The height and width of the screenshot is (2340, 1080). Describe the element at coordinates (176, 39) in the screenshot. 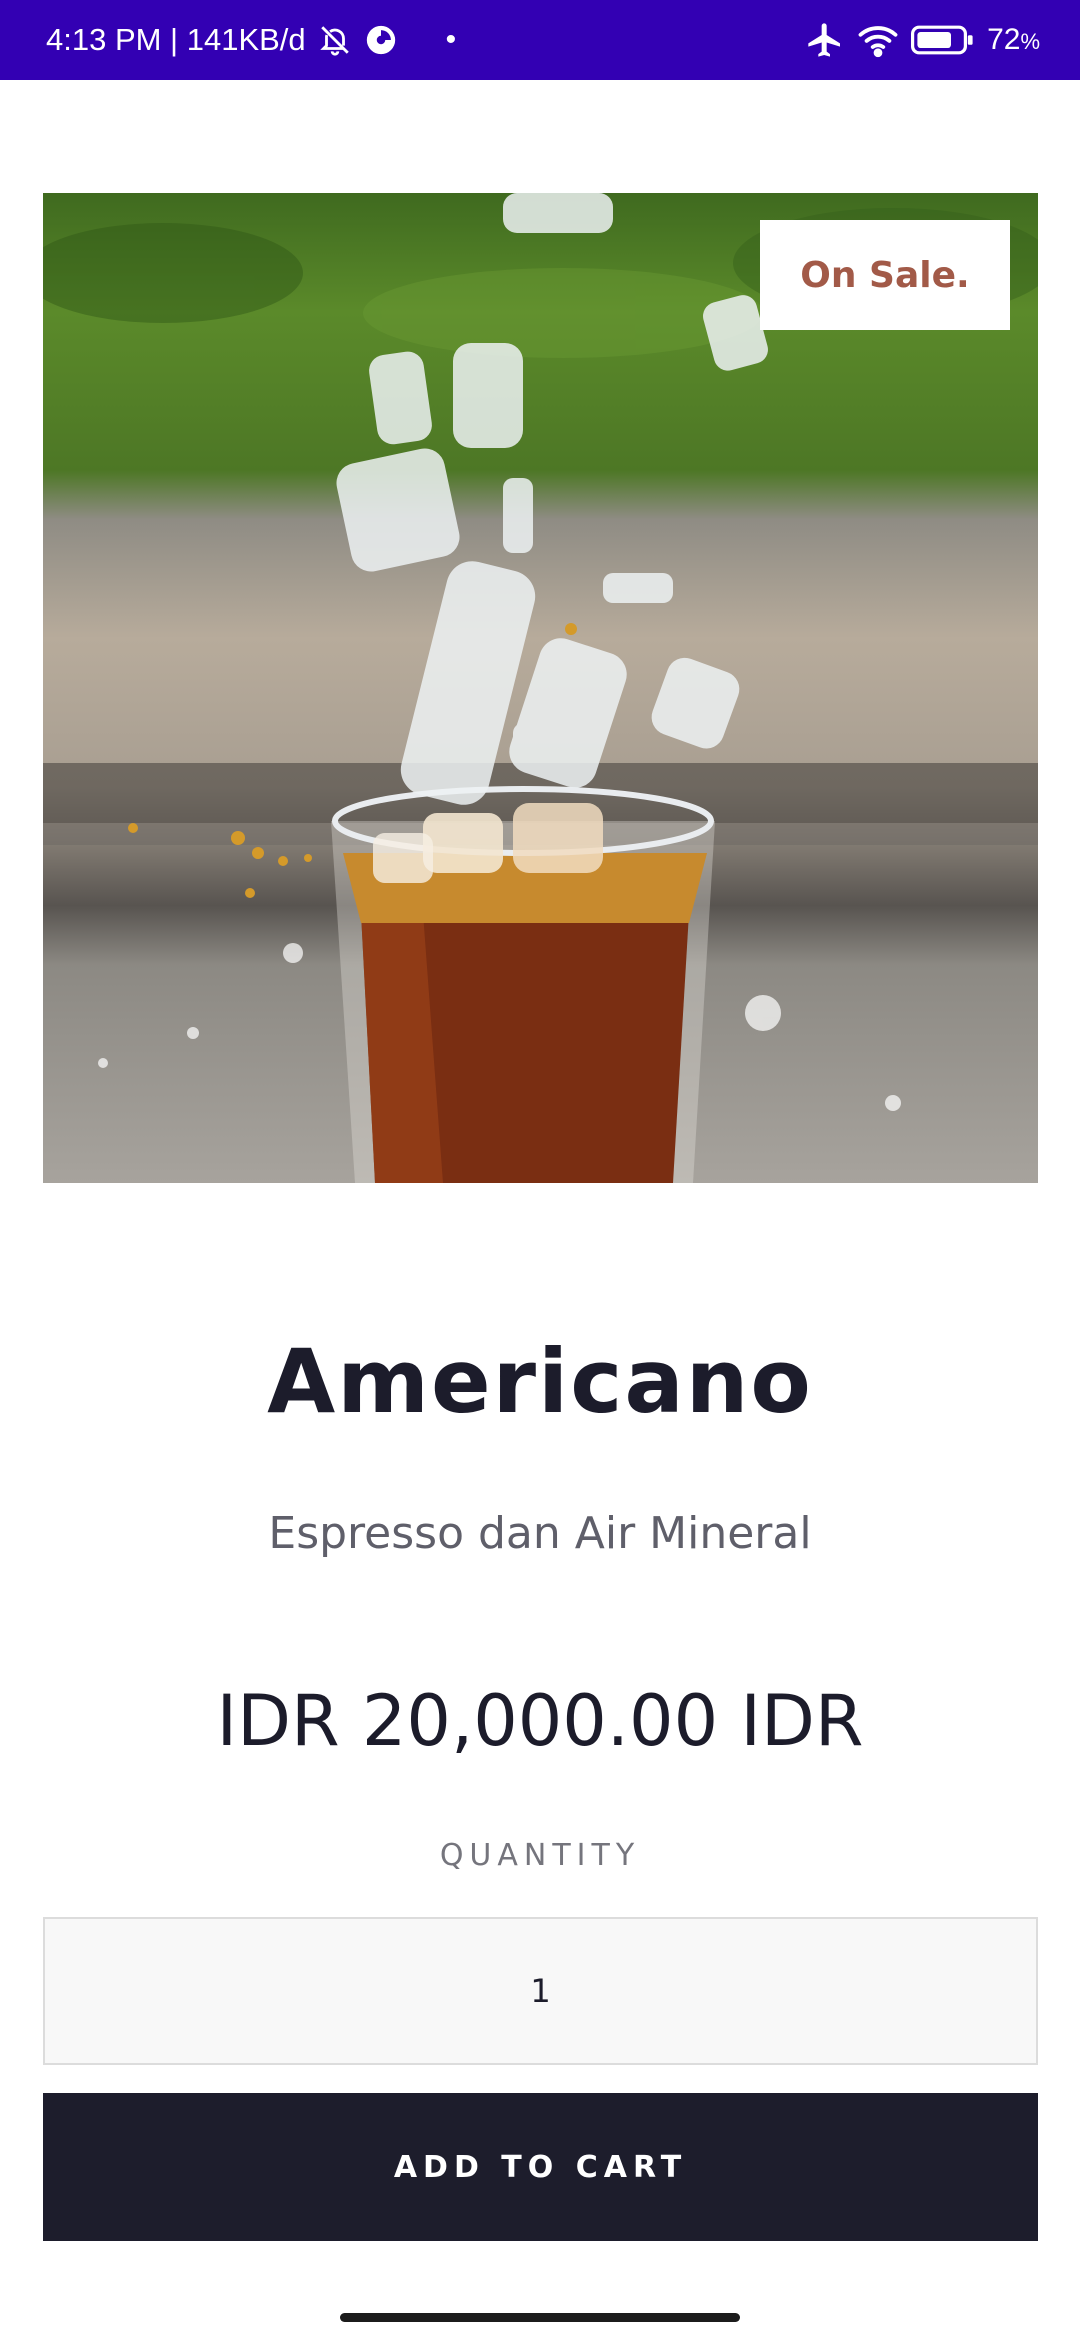

I see `status-time: 4:13 PM | 141KB/d` at that location.